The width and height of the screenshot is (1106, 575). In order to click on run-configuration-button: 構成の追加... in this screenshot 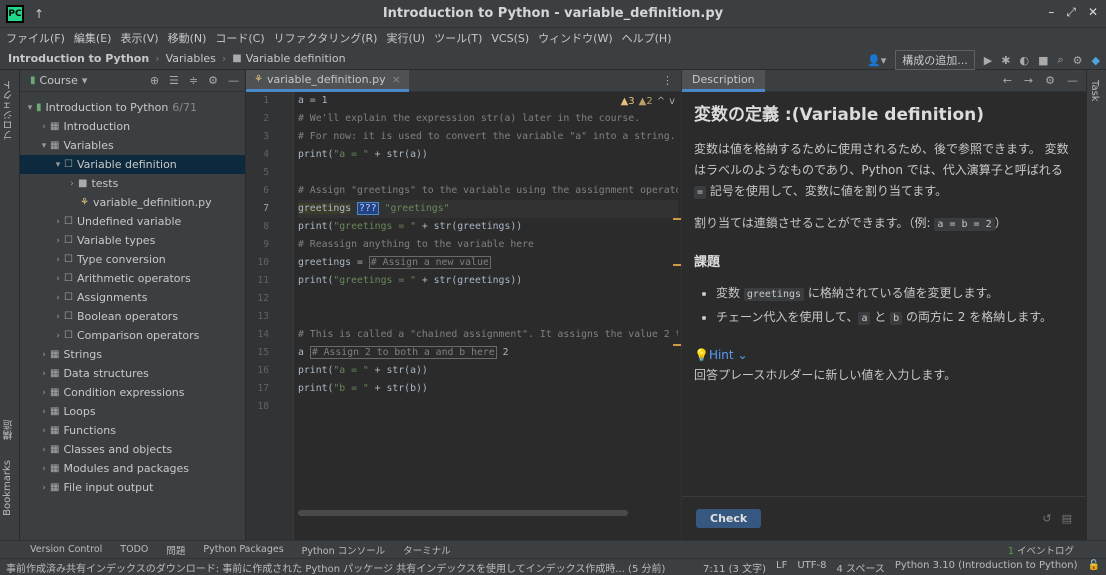, I will do `click(935, 60)`.